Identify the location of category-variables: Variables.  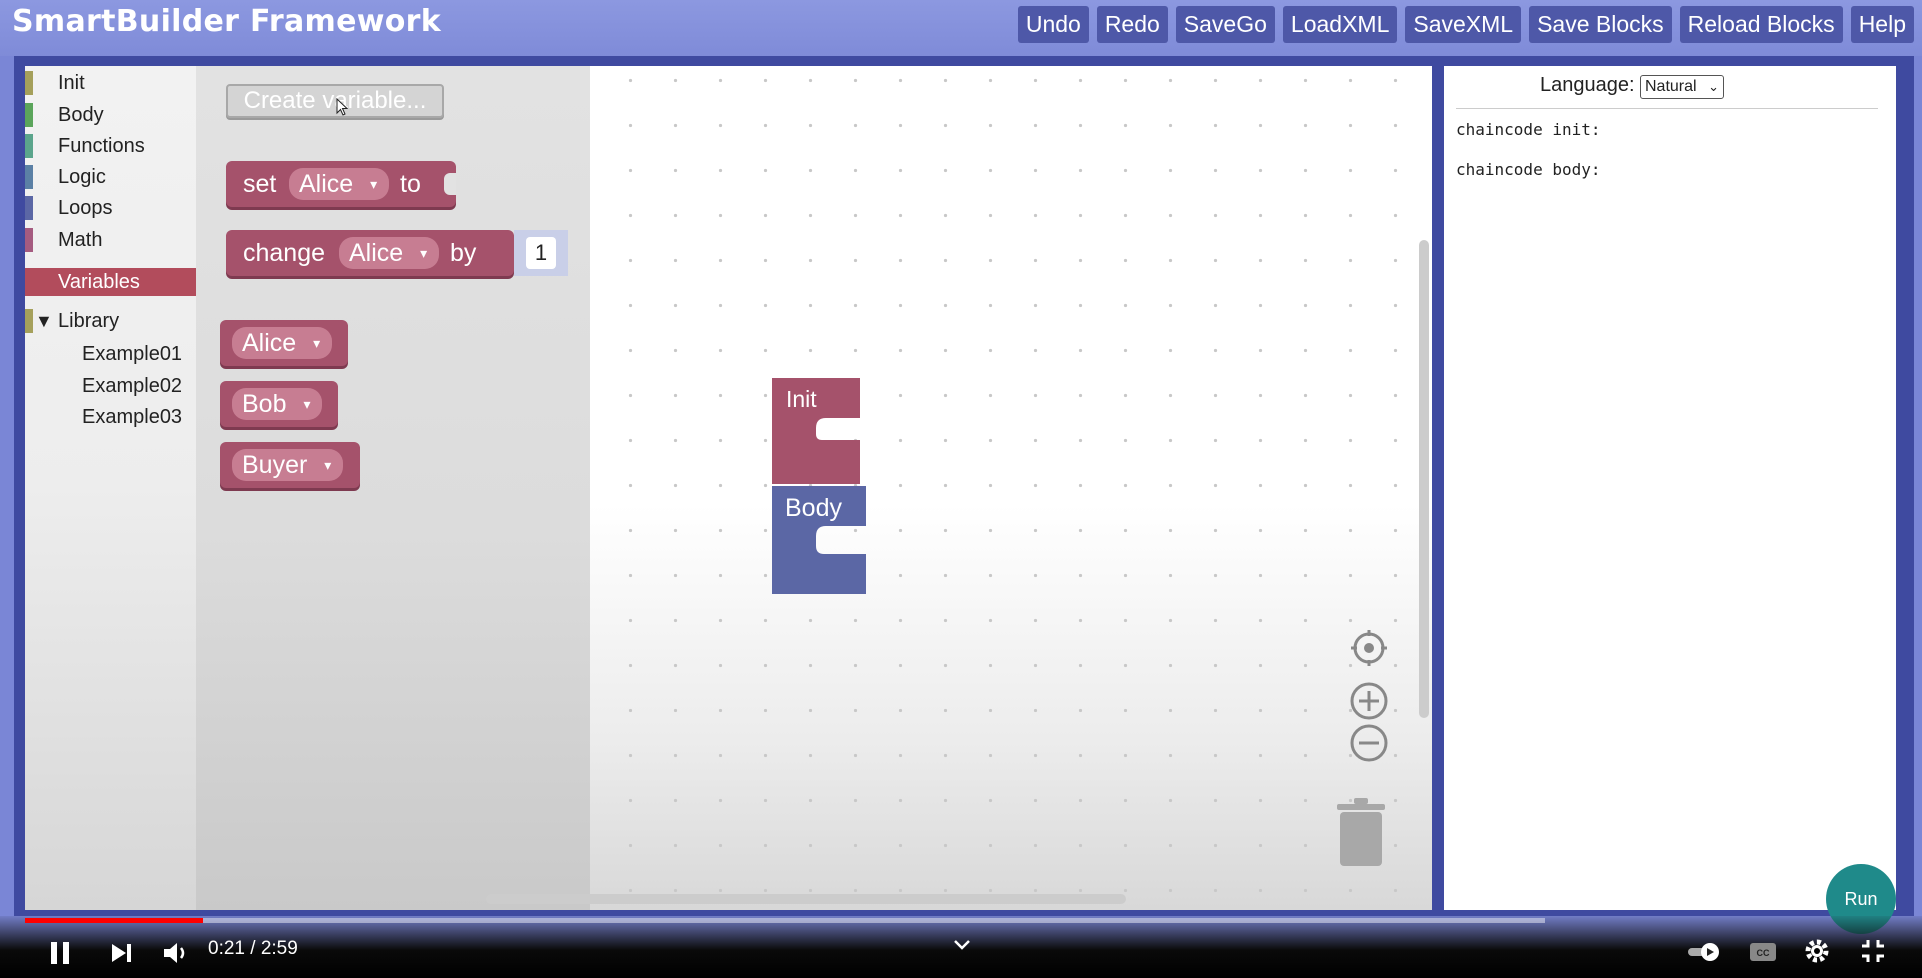
(110, 282).